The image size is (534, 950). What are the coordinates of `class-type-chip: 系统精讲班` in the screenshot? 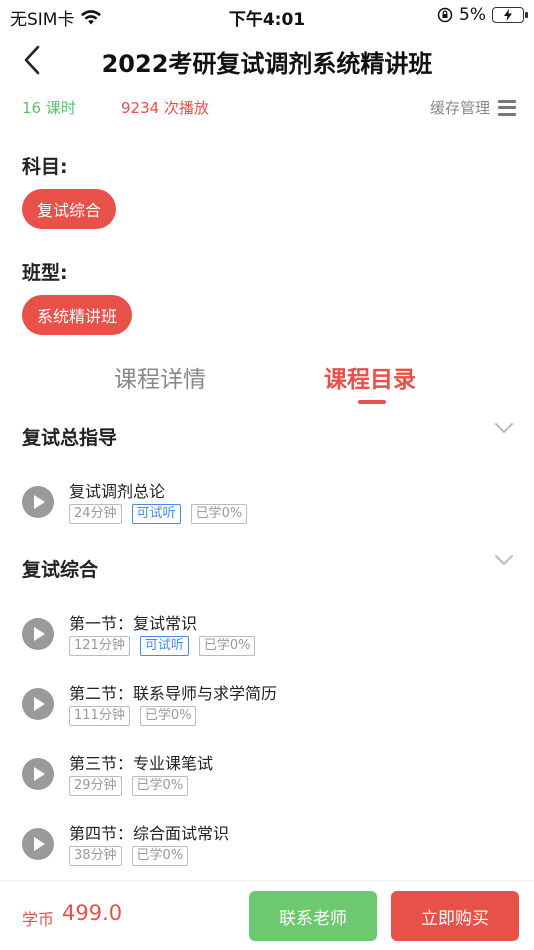 It's located at (77, 315).